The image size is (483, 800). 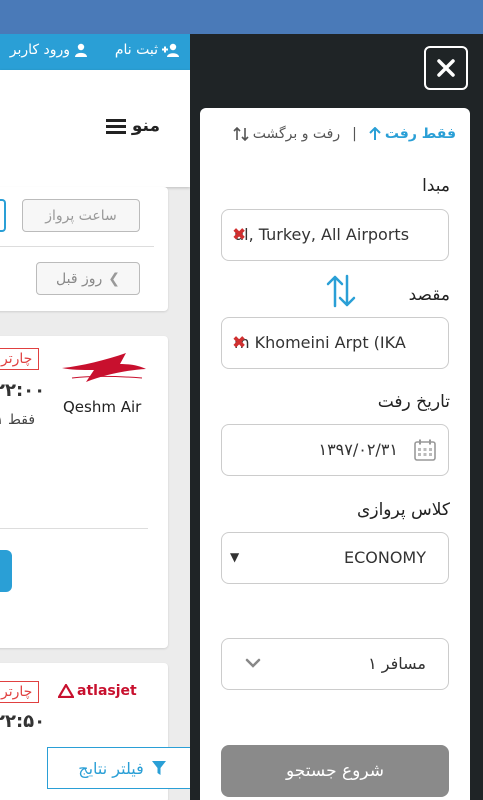 What do you see at coordinates (320, 342) in the screenshot?
I see `destination-value: m Khomeini Arpt (IKA` at bounding box center [320, 342].